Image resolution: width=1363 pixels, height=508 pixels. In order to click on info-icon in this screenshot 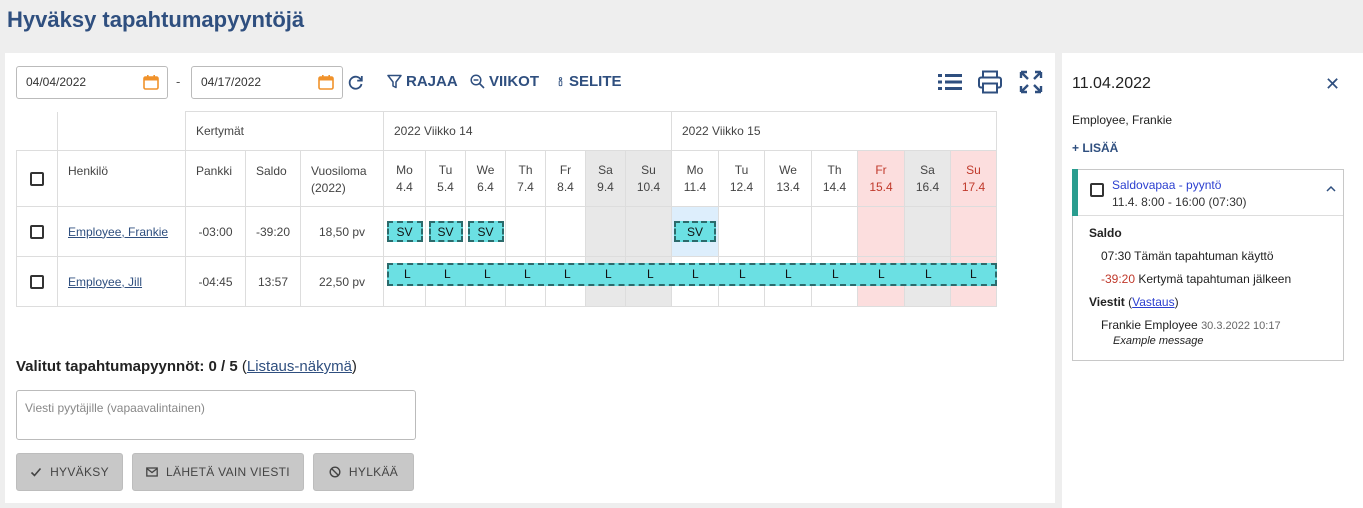, I will do `click(560, 82)`.